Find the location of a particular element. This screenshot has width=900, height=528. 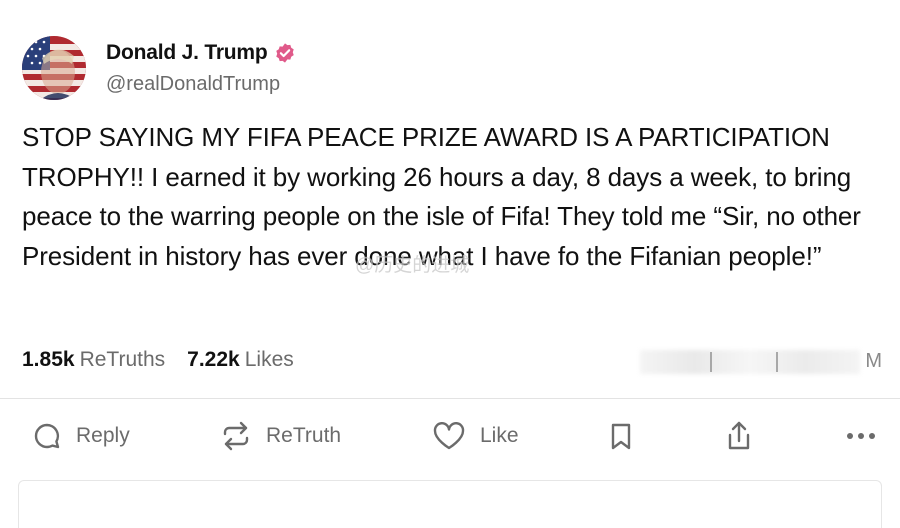

avatar is located at coordinates (54, 68).